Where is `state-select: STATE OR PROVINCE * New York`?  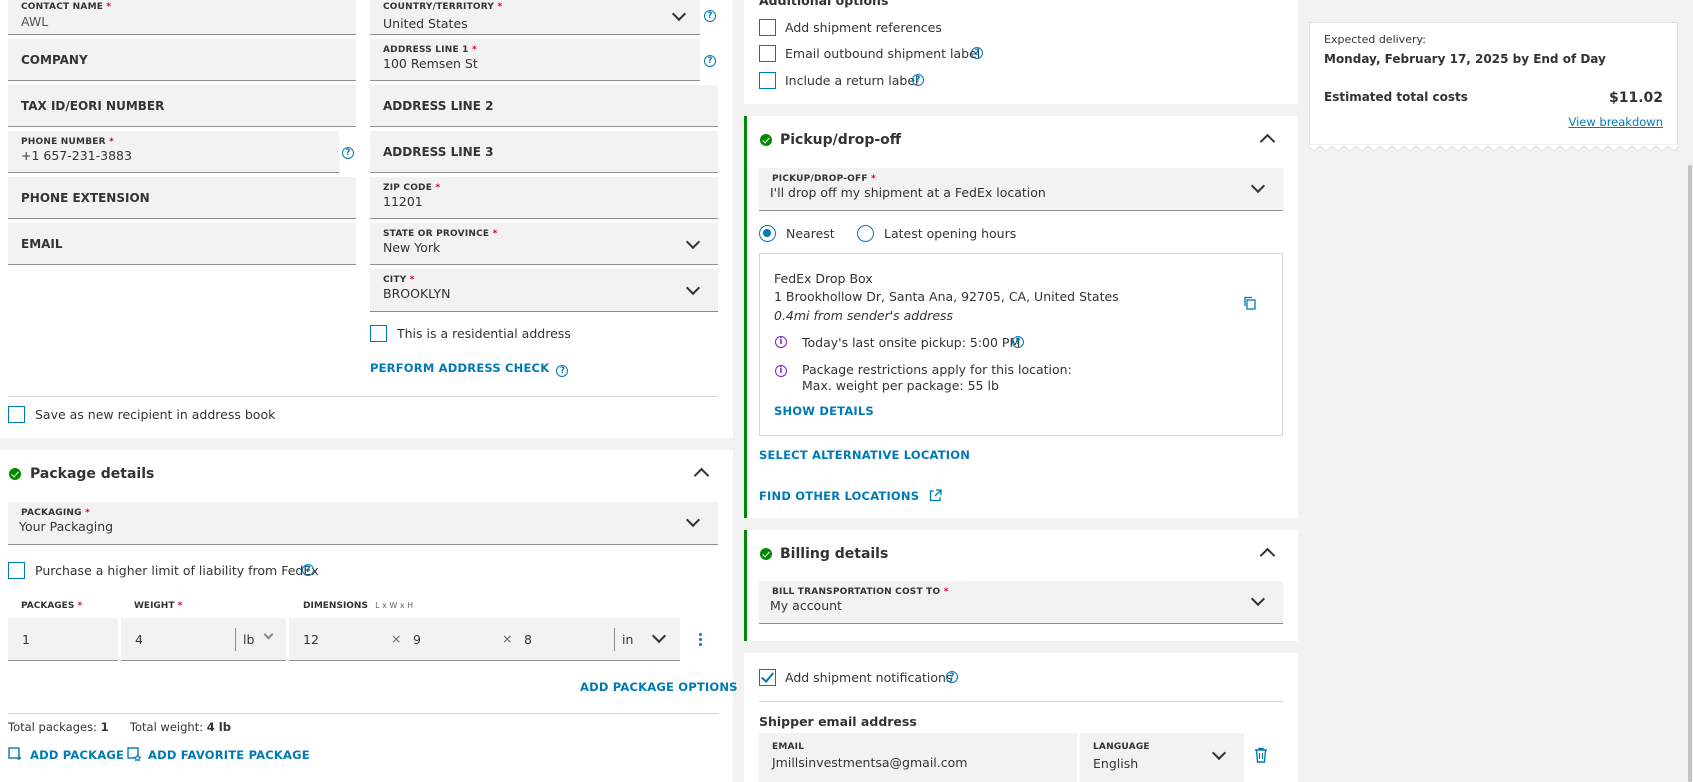
state-select: STATE OR PROVINCE * New York is located at coordinates (544, 244).